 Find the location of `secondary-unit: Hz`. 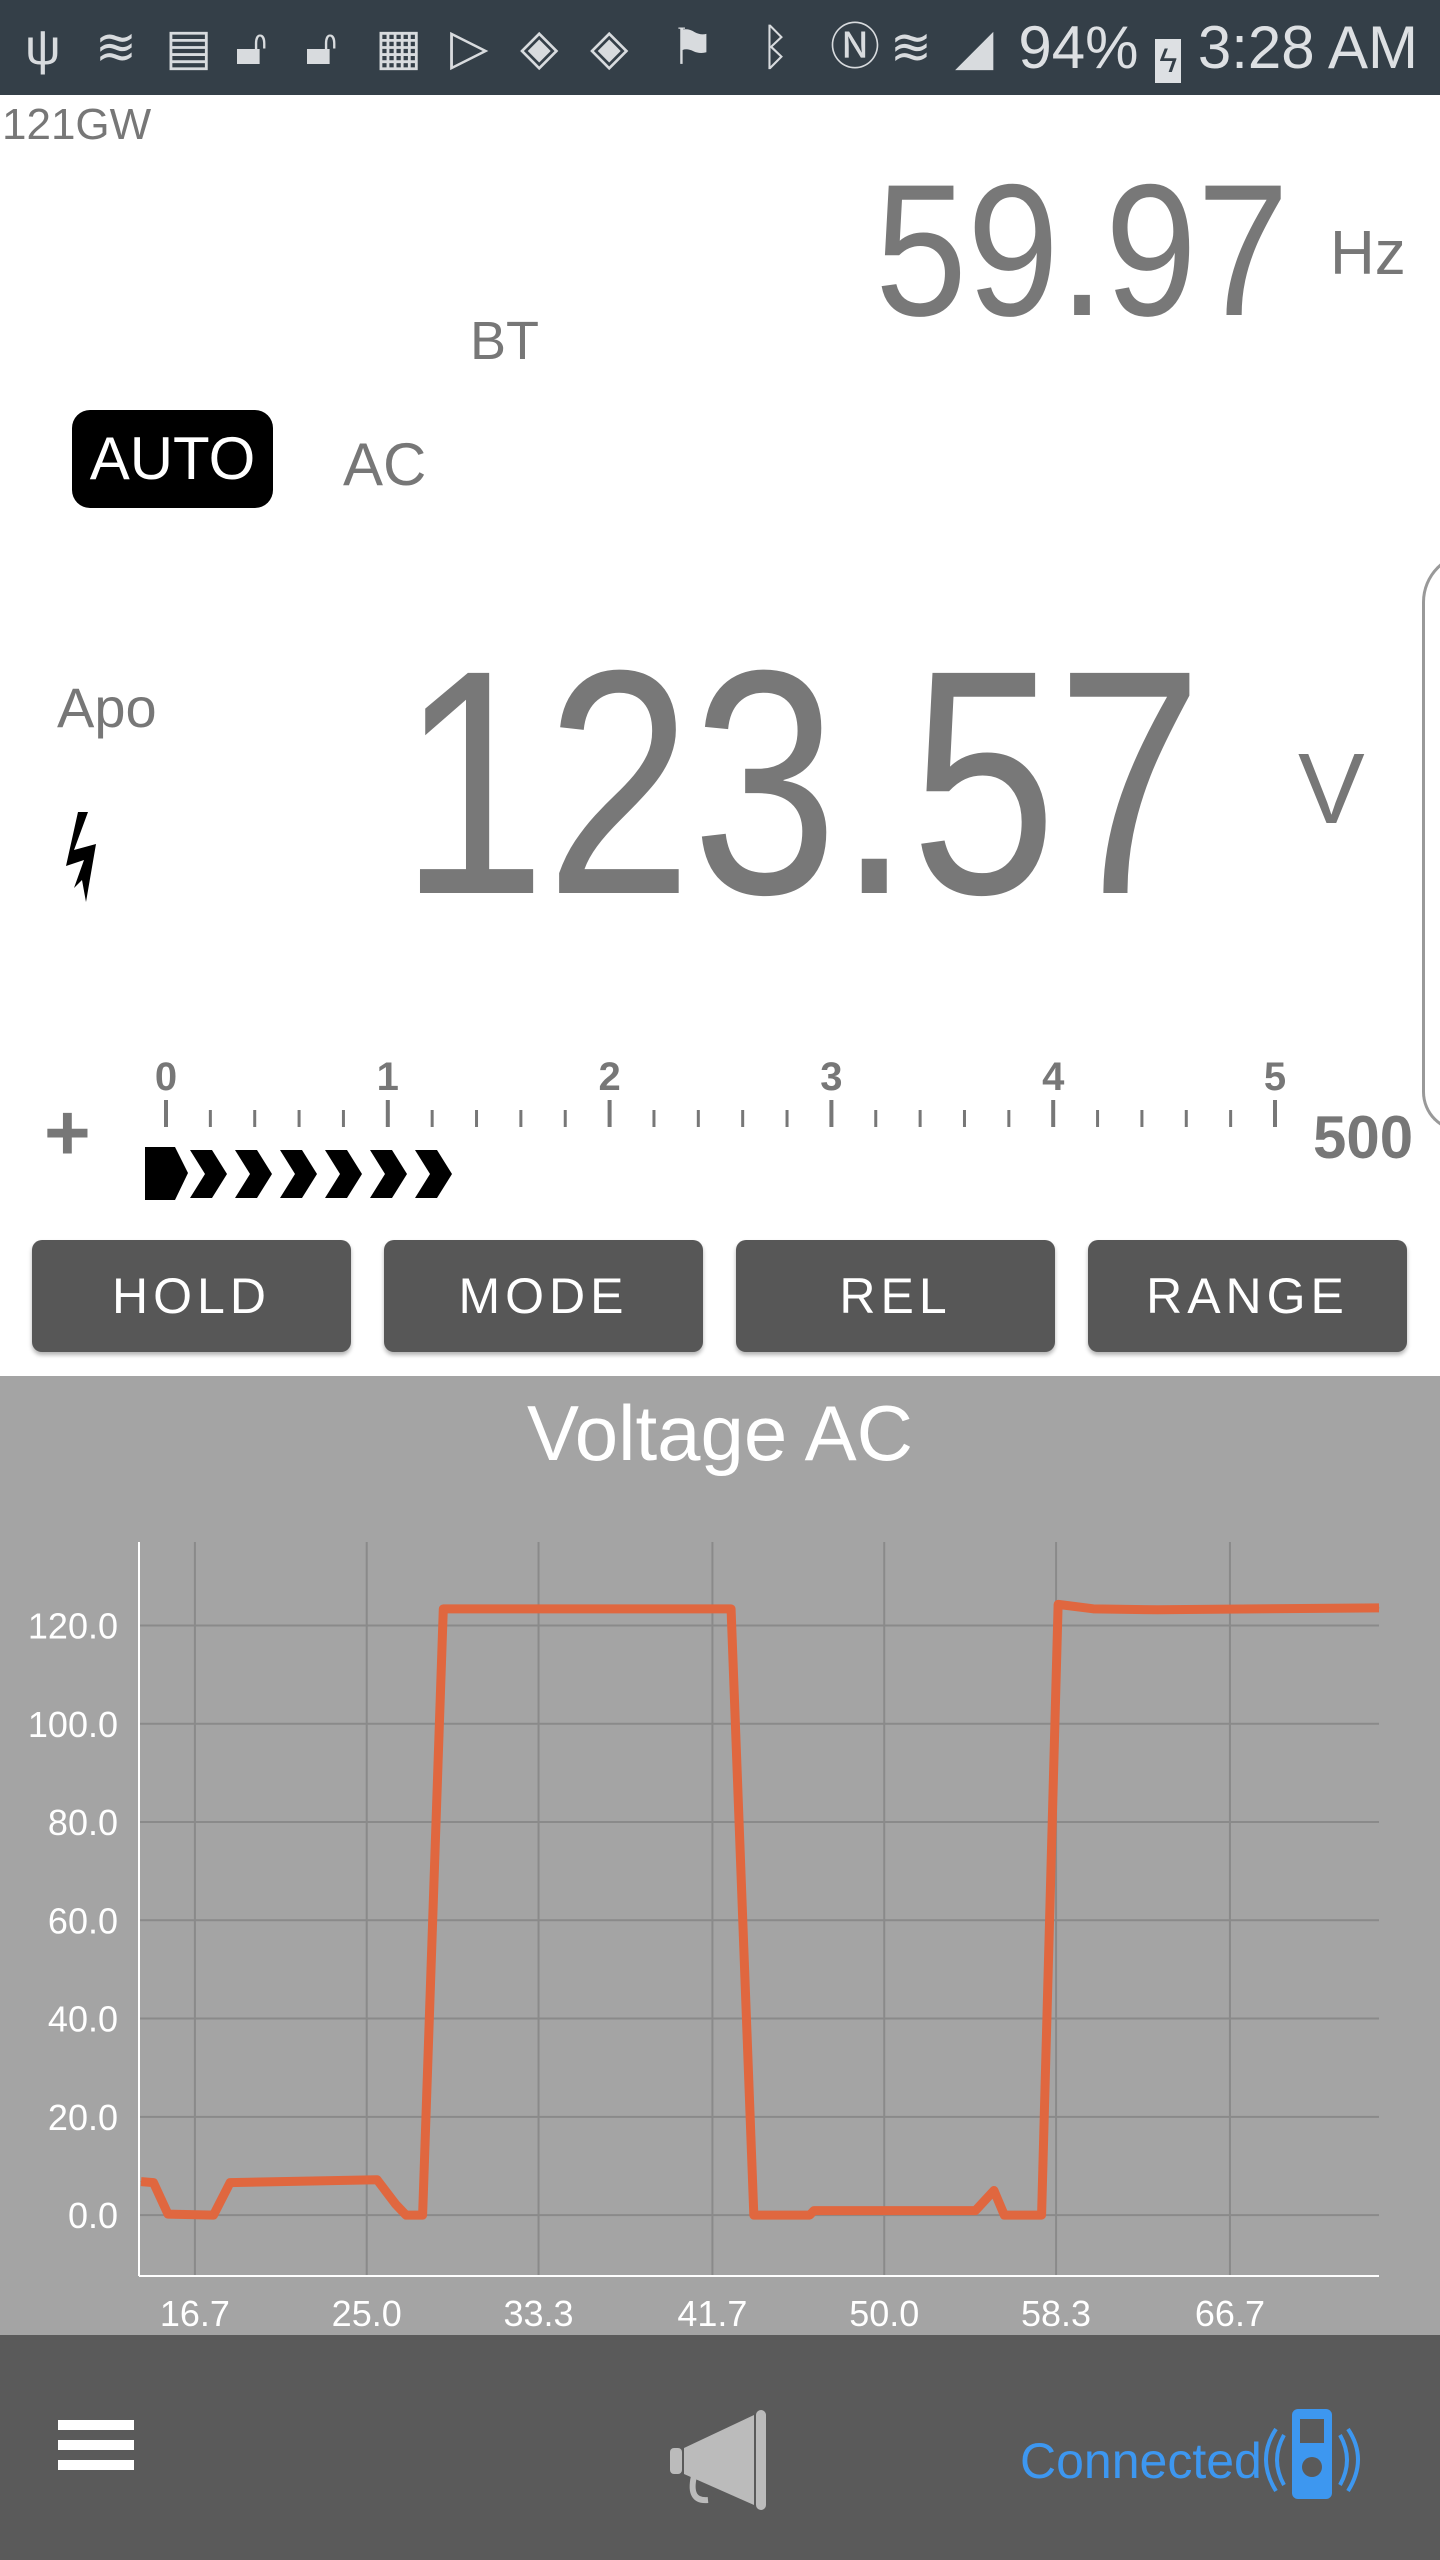

secondary-unit: Hz is located at coordinates (1368, 253).